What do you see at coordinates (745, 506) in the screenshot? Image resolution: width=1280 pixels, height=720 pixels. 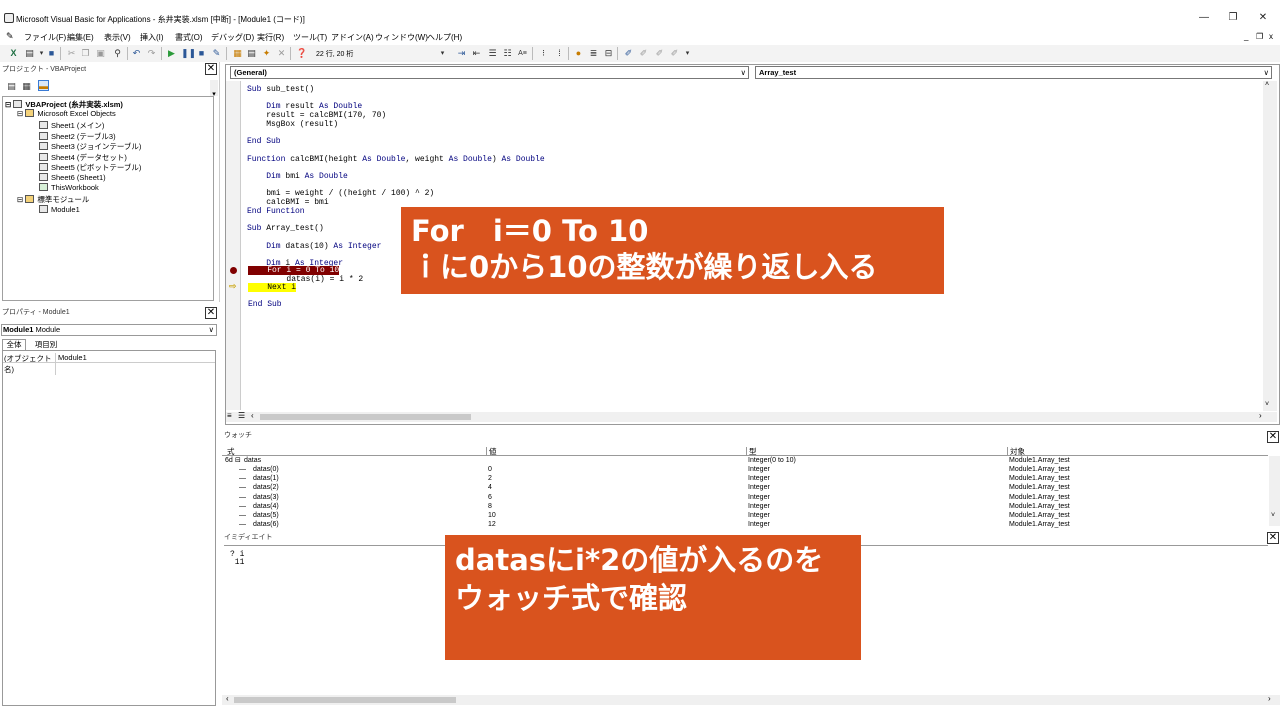 I see `watch-row: — datas(4) 8 Integer Module1.Array_test` at bounding box center [745, 506].